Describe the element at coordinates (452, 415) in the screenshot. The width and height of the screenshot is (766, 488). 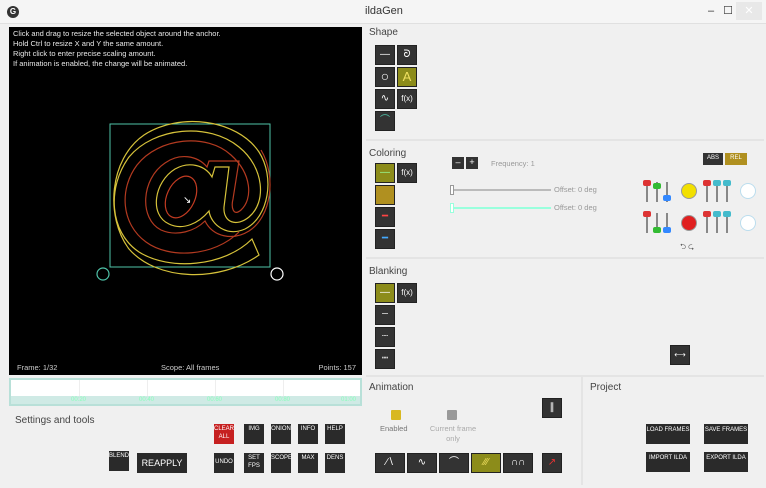
I see `current-frame-checkbox` at that location.